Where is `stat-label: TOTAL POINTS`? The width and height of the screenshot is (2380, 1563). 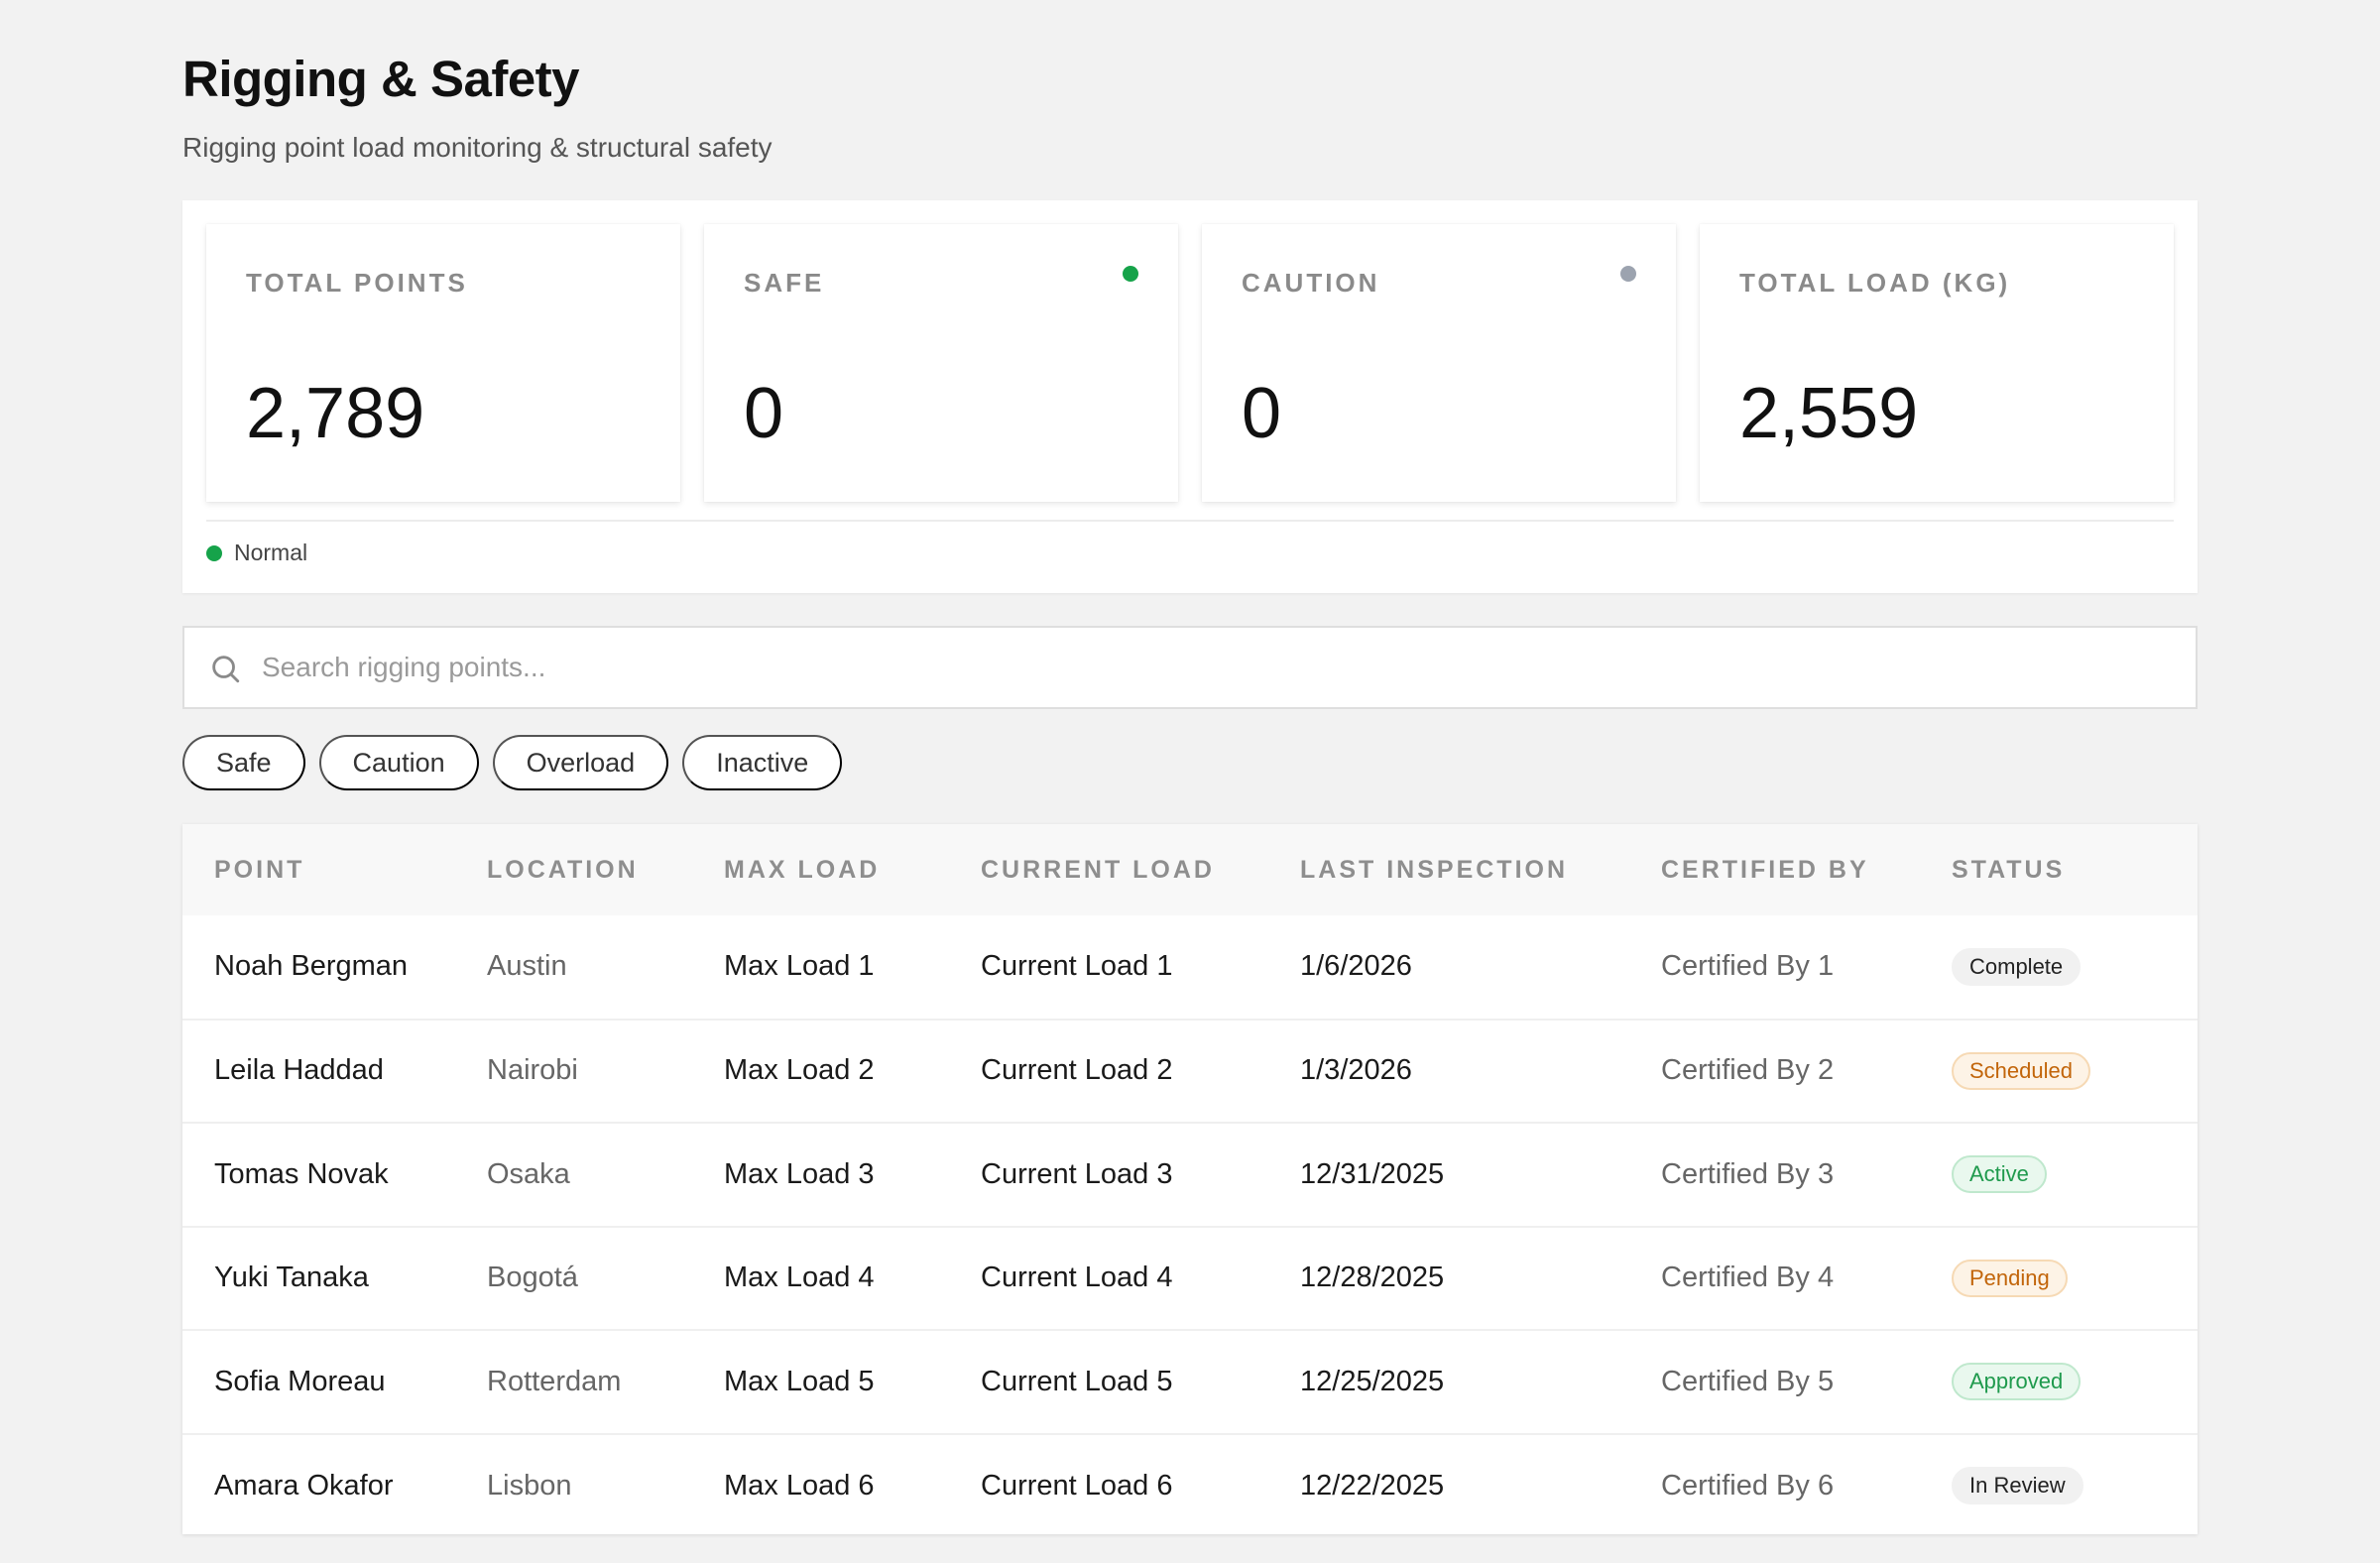
stat-label: TOTAL POINTS is located at coordinates (357, 283).